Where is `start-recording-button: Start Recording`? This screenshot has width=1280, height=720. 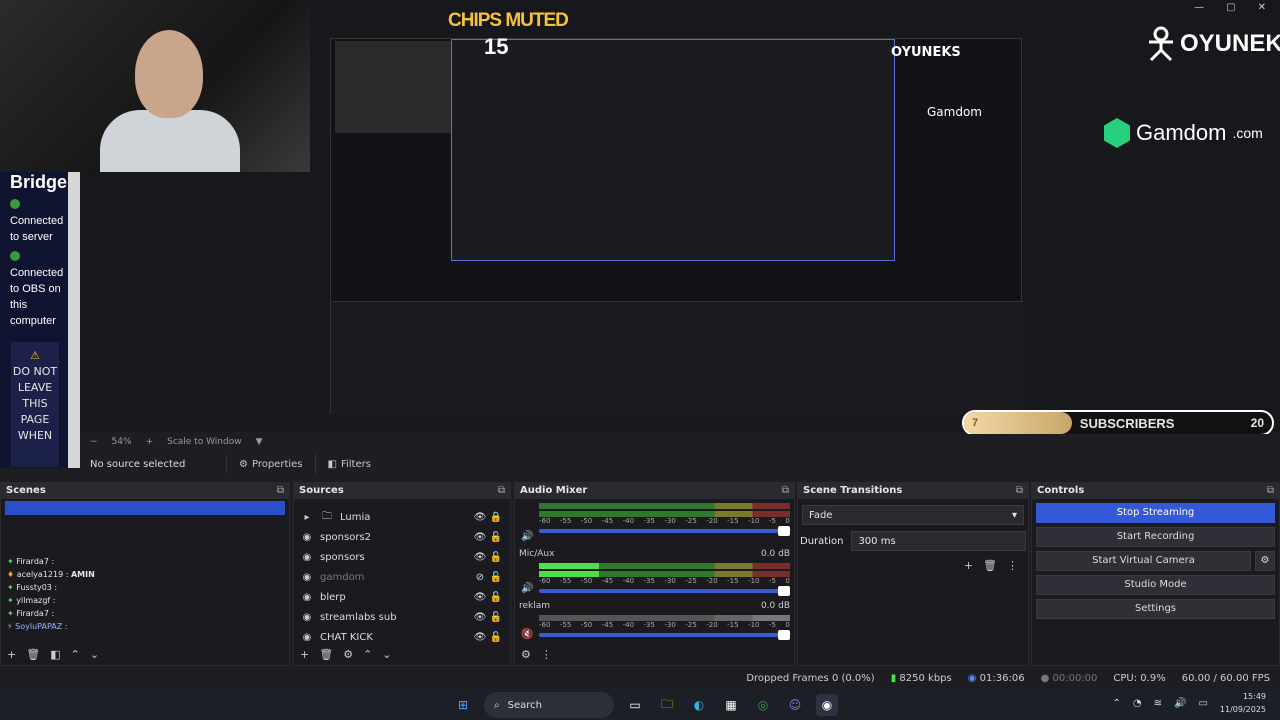
start-recording-button: Start Recording is located at coordinates (1155, 537).